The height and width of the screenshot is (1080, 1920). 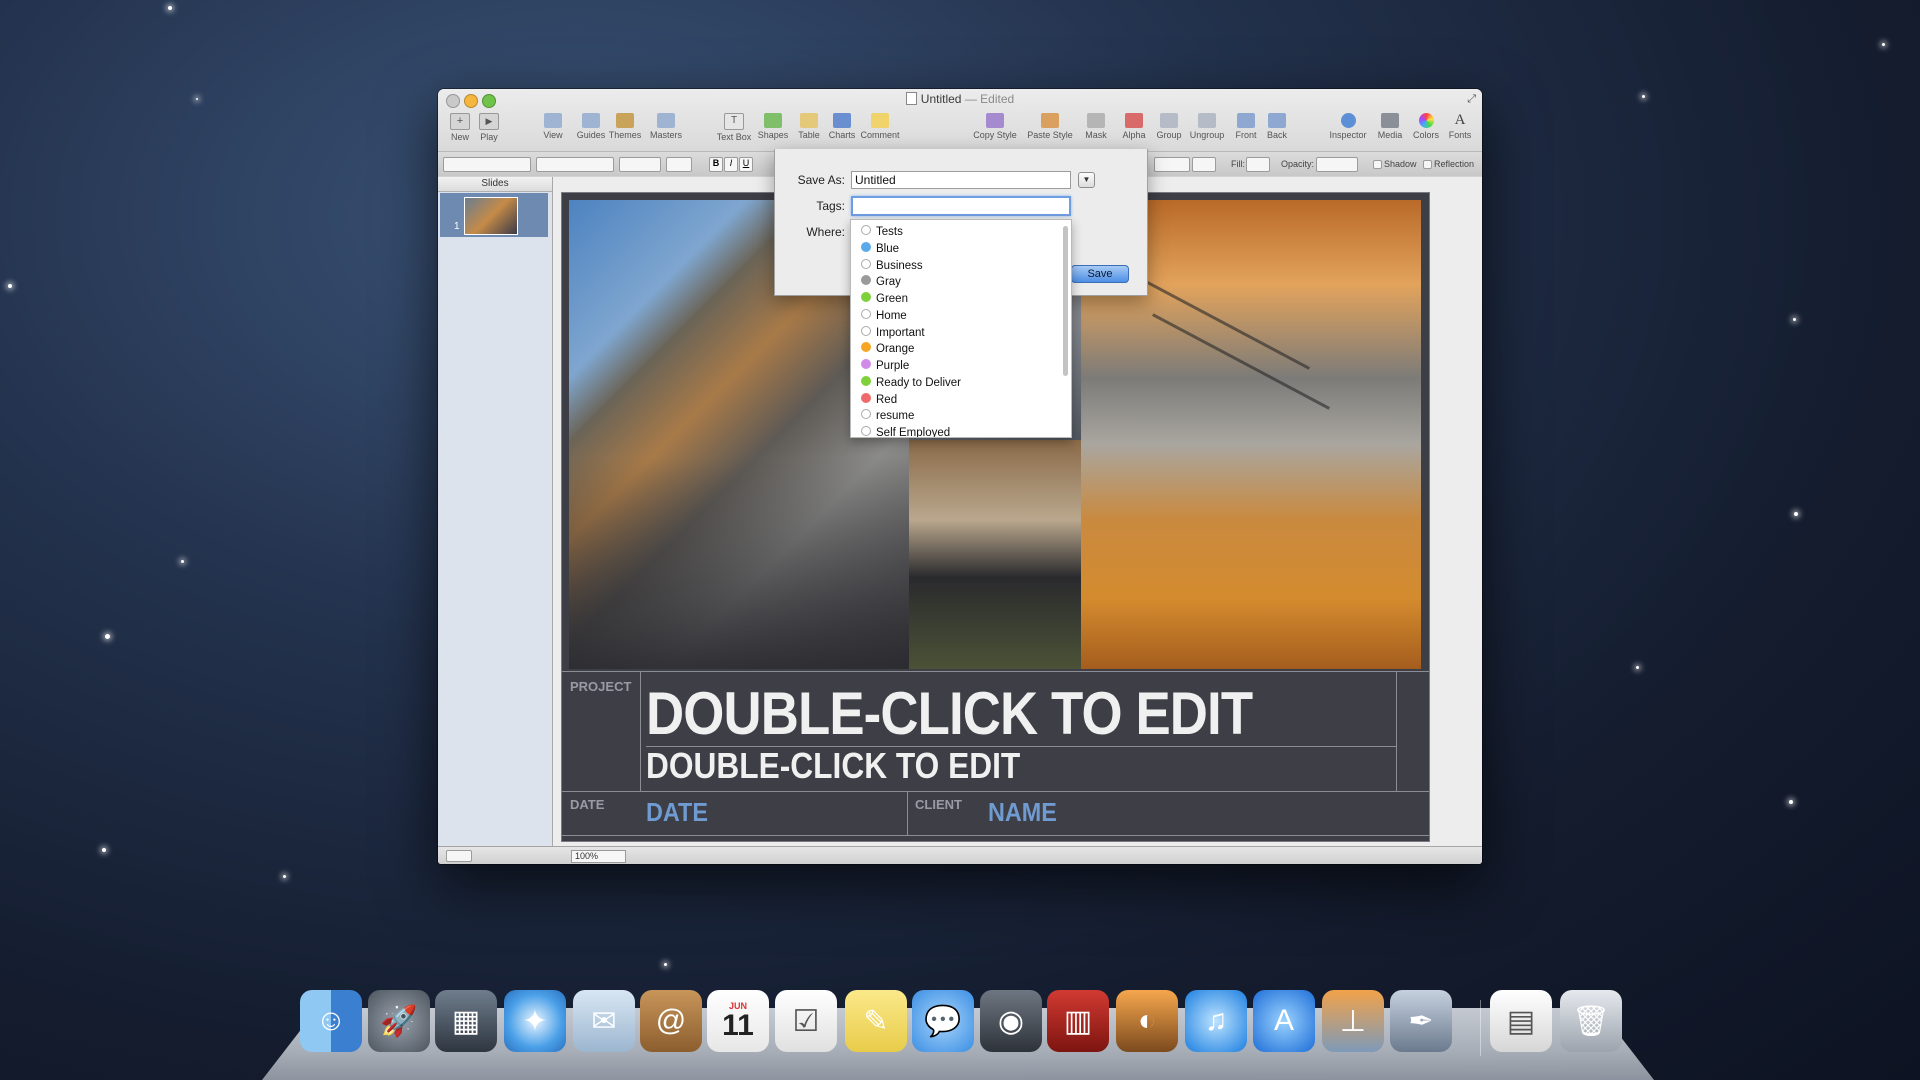 I want to click on color-well, so click(x=679, y=164).